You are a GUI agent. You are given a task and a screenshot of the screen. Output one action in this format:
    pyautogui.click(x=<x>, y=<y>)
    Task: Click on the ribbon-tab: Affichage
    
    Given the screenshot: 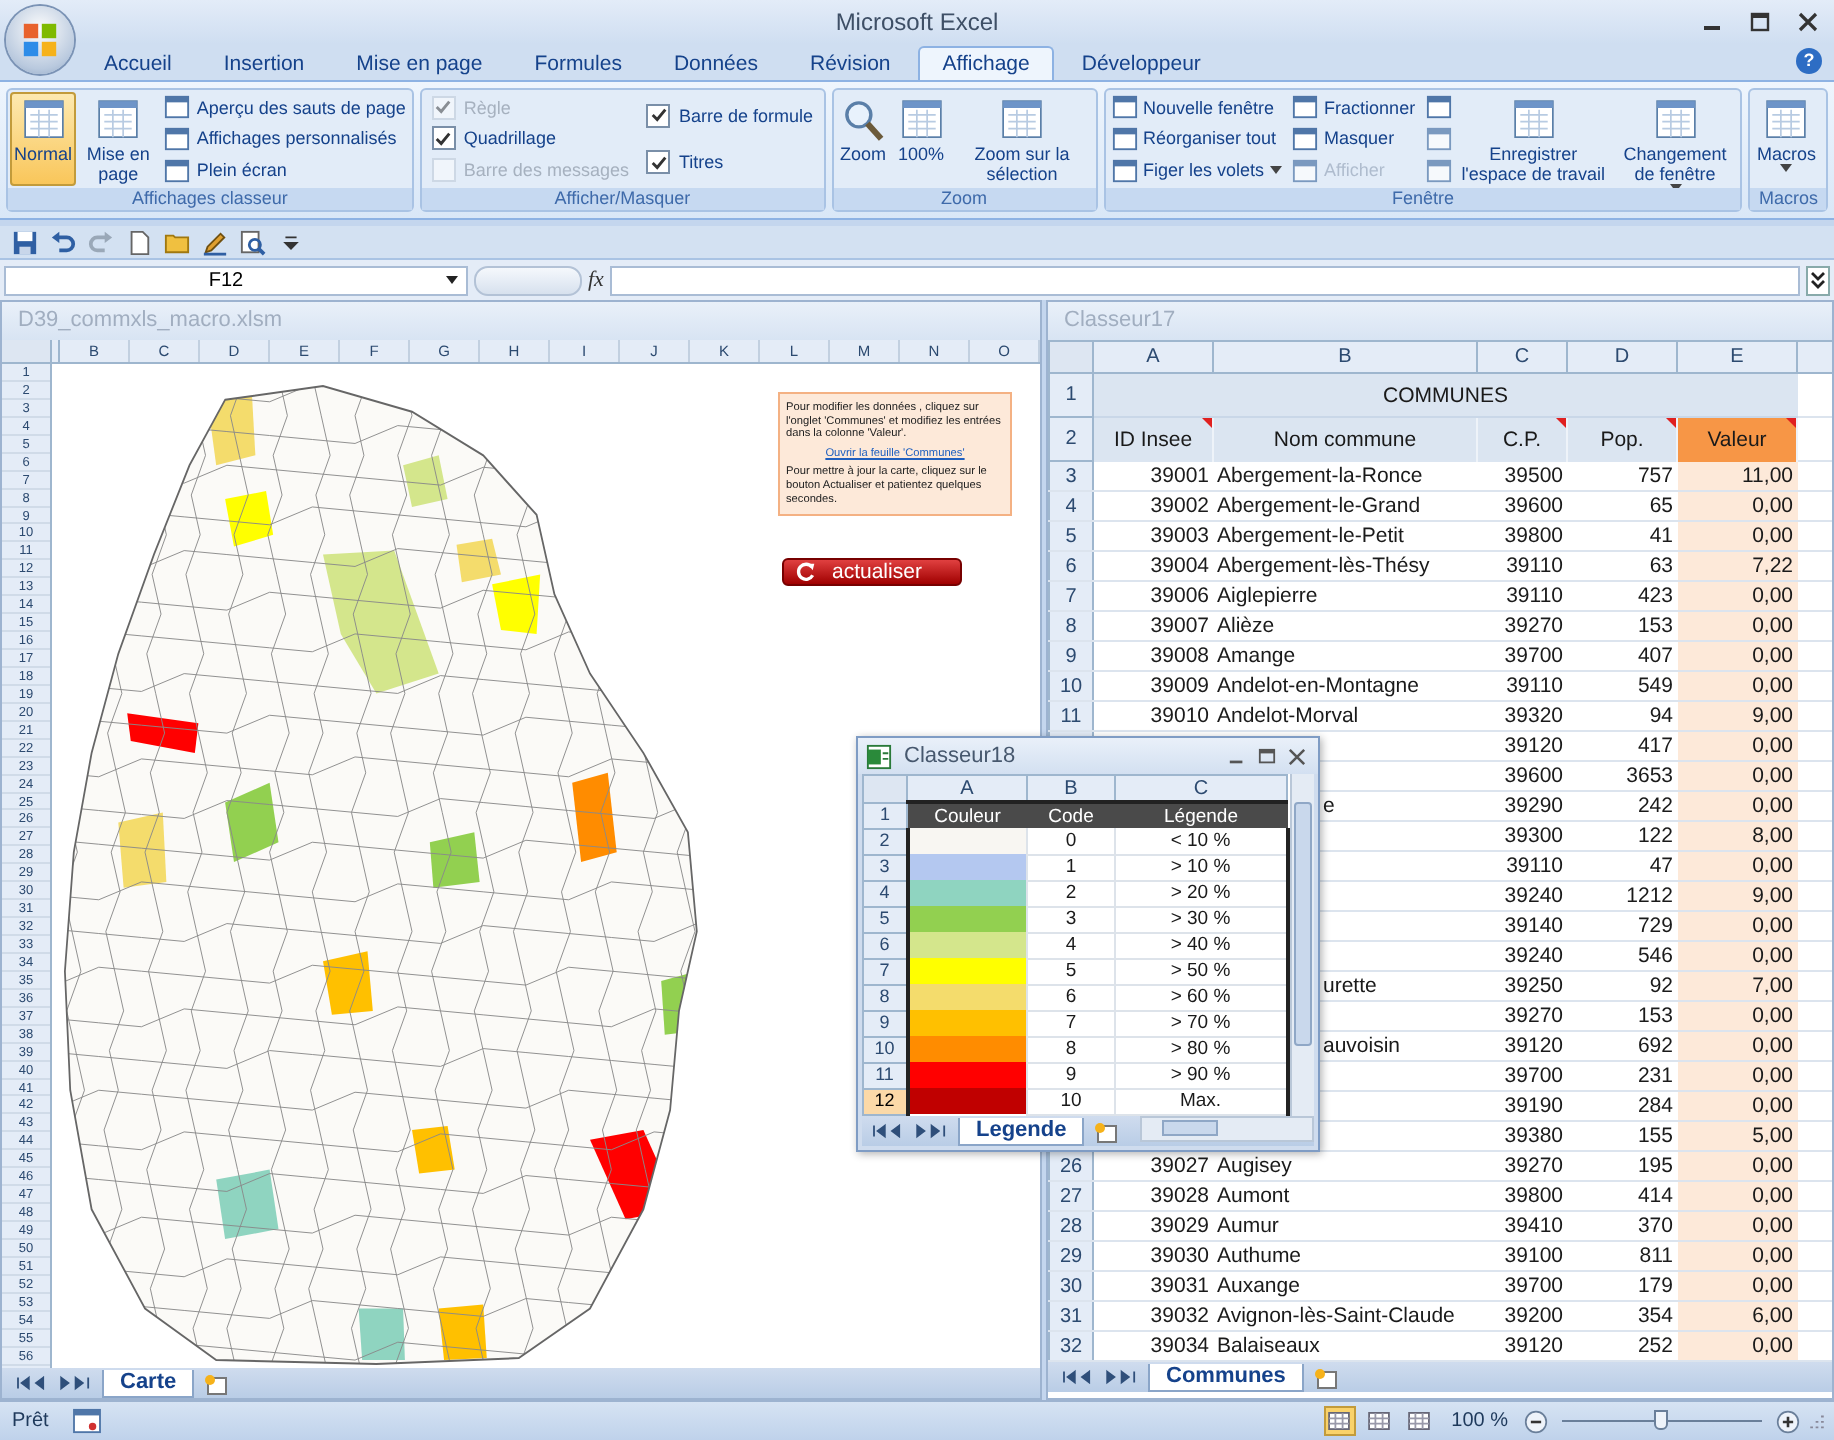 What is the action you would take?
    pyautogui.click(x=986, y=63)
    